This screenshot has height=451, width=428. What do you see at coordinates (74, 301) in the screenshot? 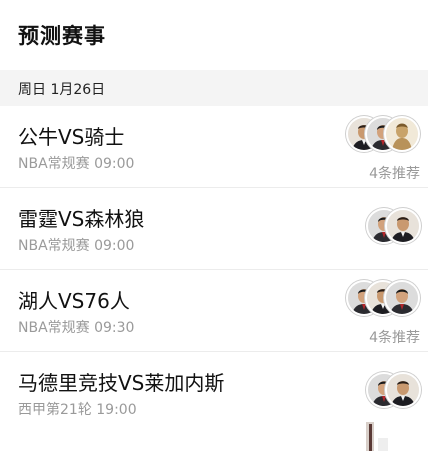
I see `match-title: 湖人VS76人` at bounding box center [74, 301].